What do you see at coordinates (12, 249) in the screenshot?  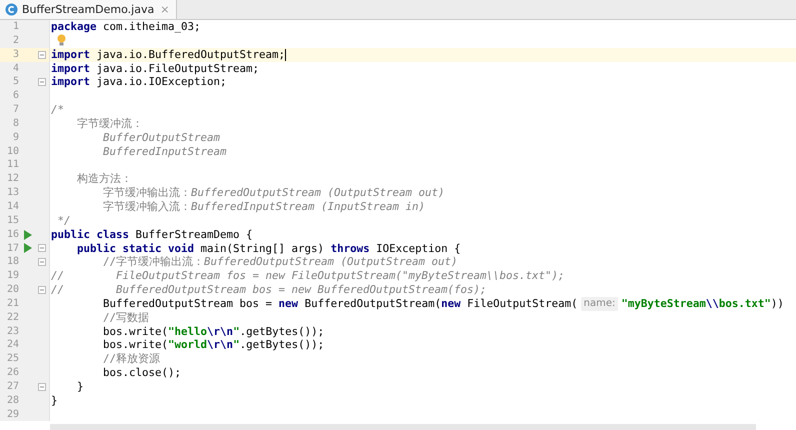 I see `line-number: 17` at bounding box center [12, 249].